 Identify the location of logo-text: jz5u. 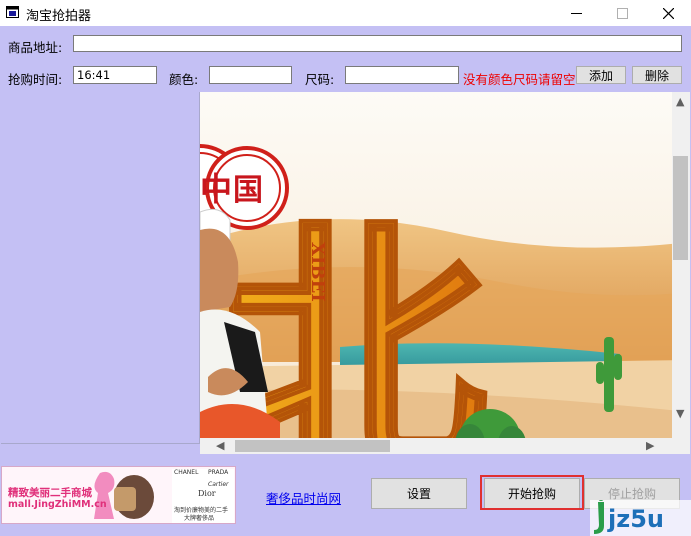
(635, 519).